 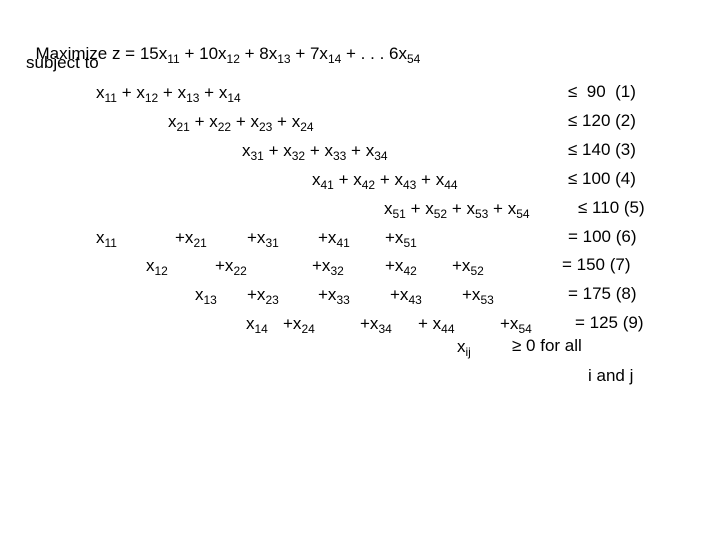 I want to click on demand-term: +x24, so click(x=299, y=325).